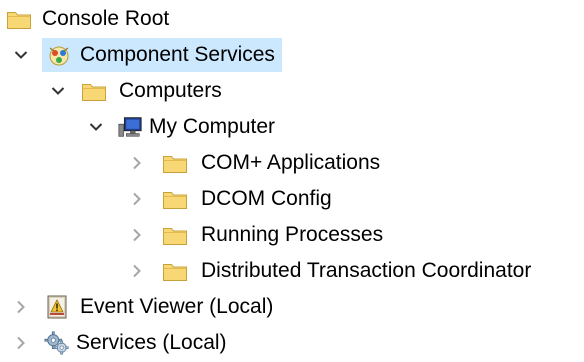 This screenshot has height=362, width=584. I want to click on computer-icon, so click(130, 127).